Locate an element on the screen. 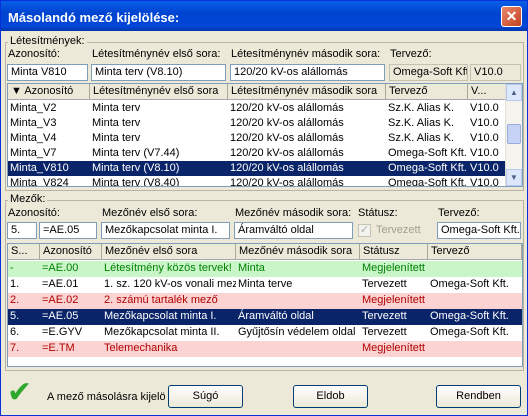 This screenshot has height=416, width=528. field-cell-n2: Áramváltó oldal is located at coordinates (276, 316).